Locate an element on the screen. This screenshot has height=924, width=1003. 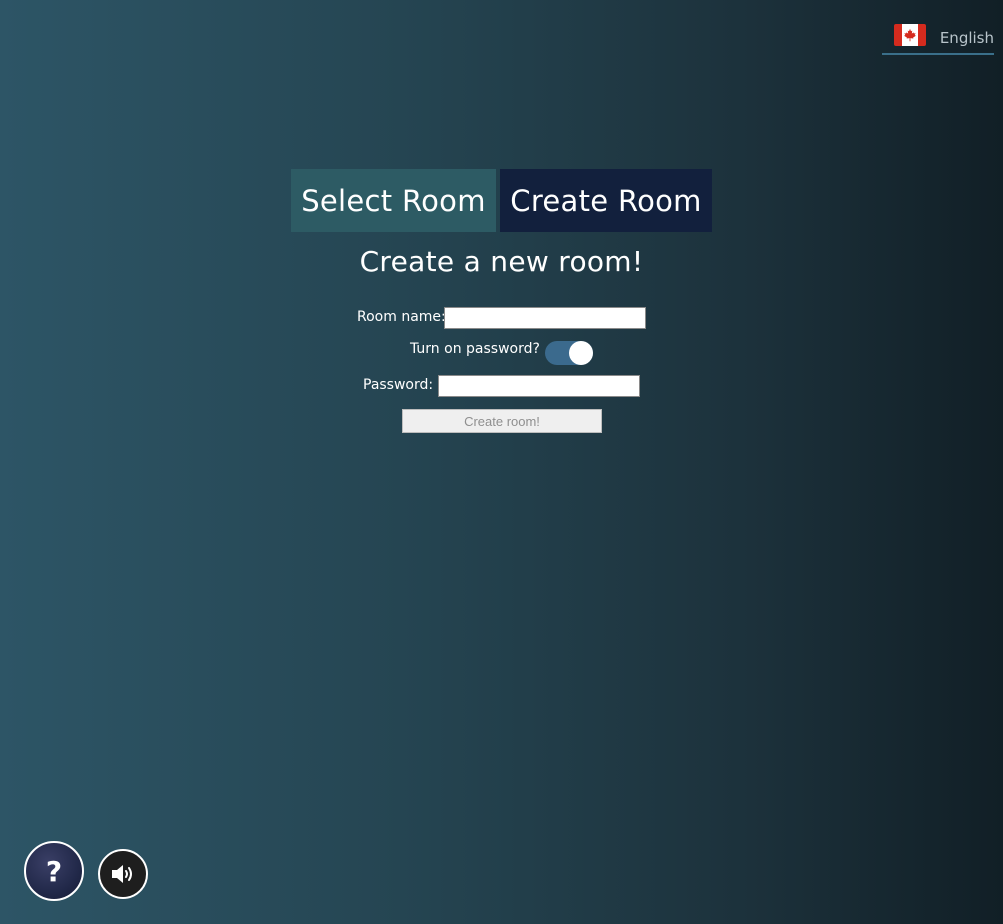
form-heading: Create a new room! is located at coordinates (501, 261).